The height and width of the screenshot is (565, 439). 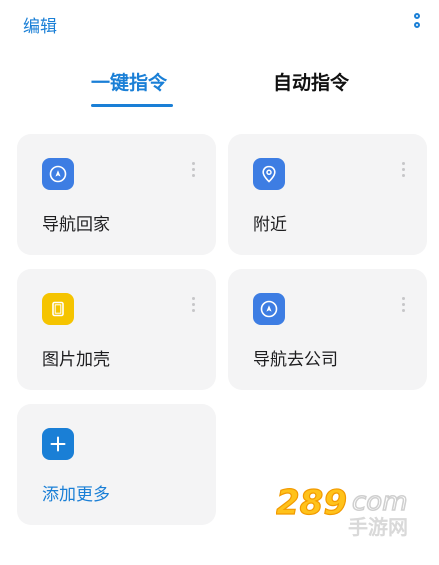 What do you see at coordinates (327, 329) in the screenshot?
I see `command-card-navigate-office: 导航去公司` at bounding box center [327, 329].